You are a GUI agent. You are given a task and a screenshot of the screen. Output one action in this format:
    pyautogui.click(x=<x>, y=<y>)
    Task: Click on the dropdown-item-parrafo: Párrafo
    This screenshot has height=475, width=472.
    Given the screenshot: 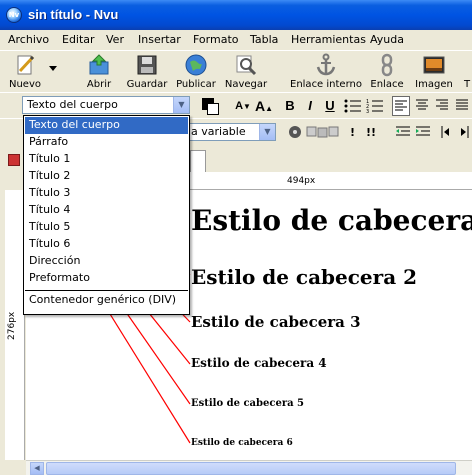 What is the action you would take?
    pyautogui.click(x=106, y=142)
    